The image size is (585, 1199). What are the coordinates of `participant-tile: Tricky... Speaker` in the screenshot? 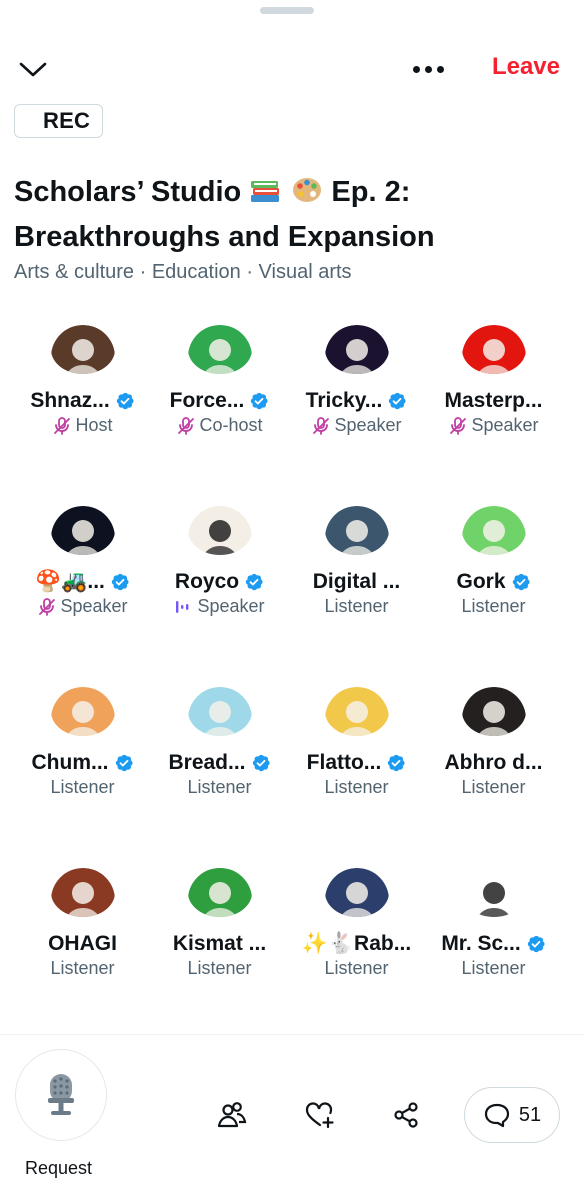 It's located at (356, 380).